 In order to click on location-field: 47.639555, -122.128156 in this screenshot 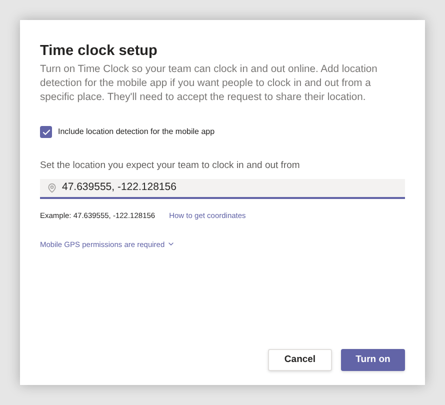, I will do `click(222, 189)`.